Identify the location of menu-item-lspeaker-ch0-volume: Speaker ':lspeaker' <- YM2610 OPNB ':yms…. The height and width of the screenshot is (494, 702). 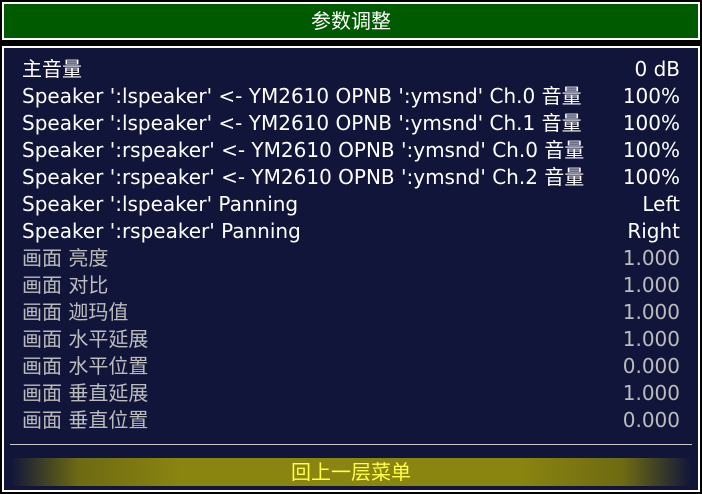
(351, 96).